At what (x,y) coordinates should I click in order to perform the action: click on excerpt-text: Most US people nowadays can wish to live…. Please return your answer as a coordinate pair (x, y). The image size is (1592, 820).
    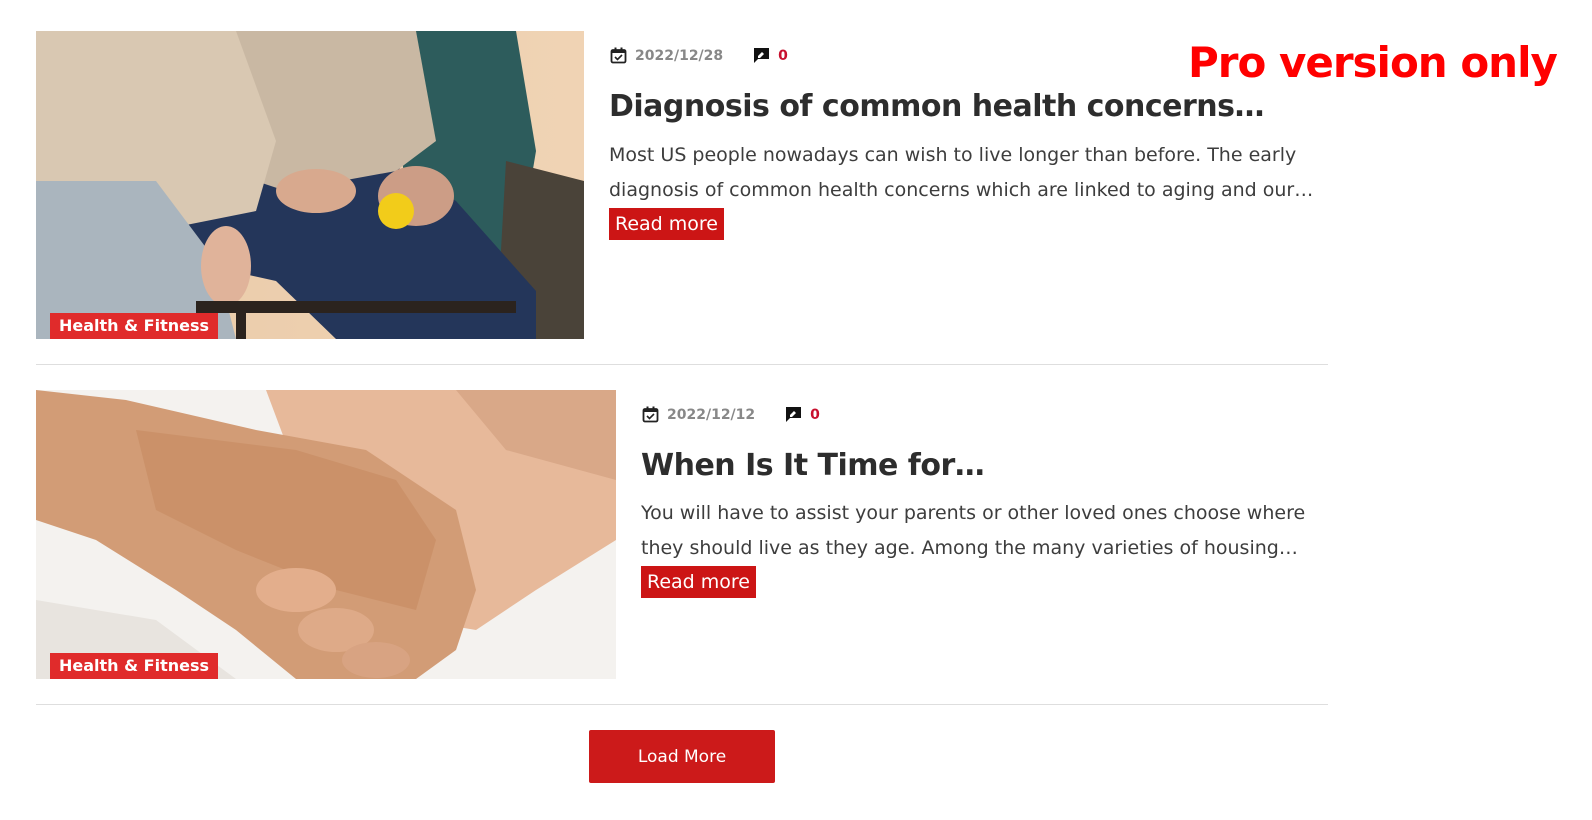
    Looking at the image, I should click on (961, 172).